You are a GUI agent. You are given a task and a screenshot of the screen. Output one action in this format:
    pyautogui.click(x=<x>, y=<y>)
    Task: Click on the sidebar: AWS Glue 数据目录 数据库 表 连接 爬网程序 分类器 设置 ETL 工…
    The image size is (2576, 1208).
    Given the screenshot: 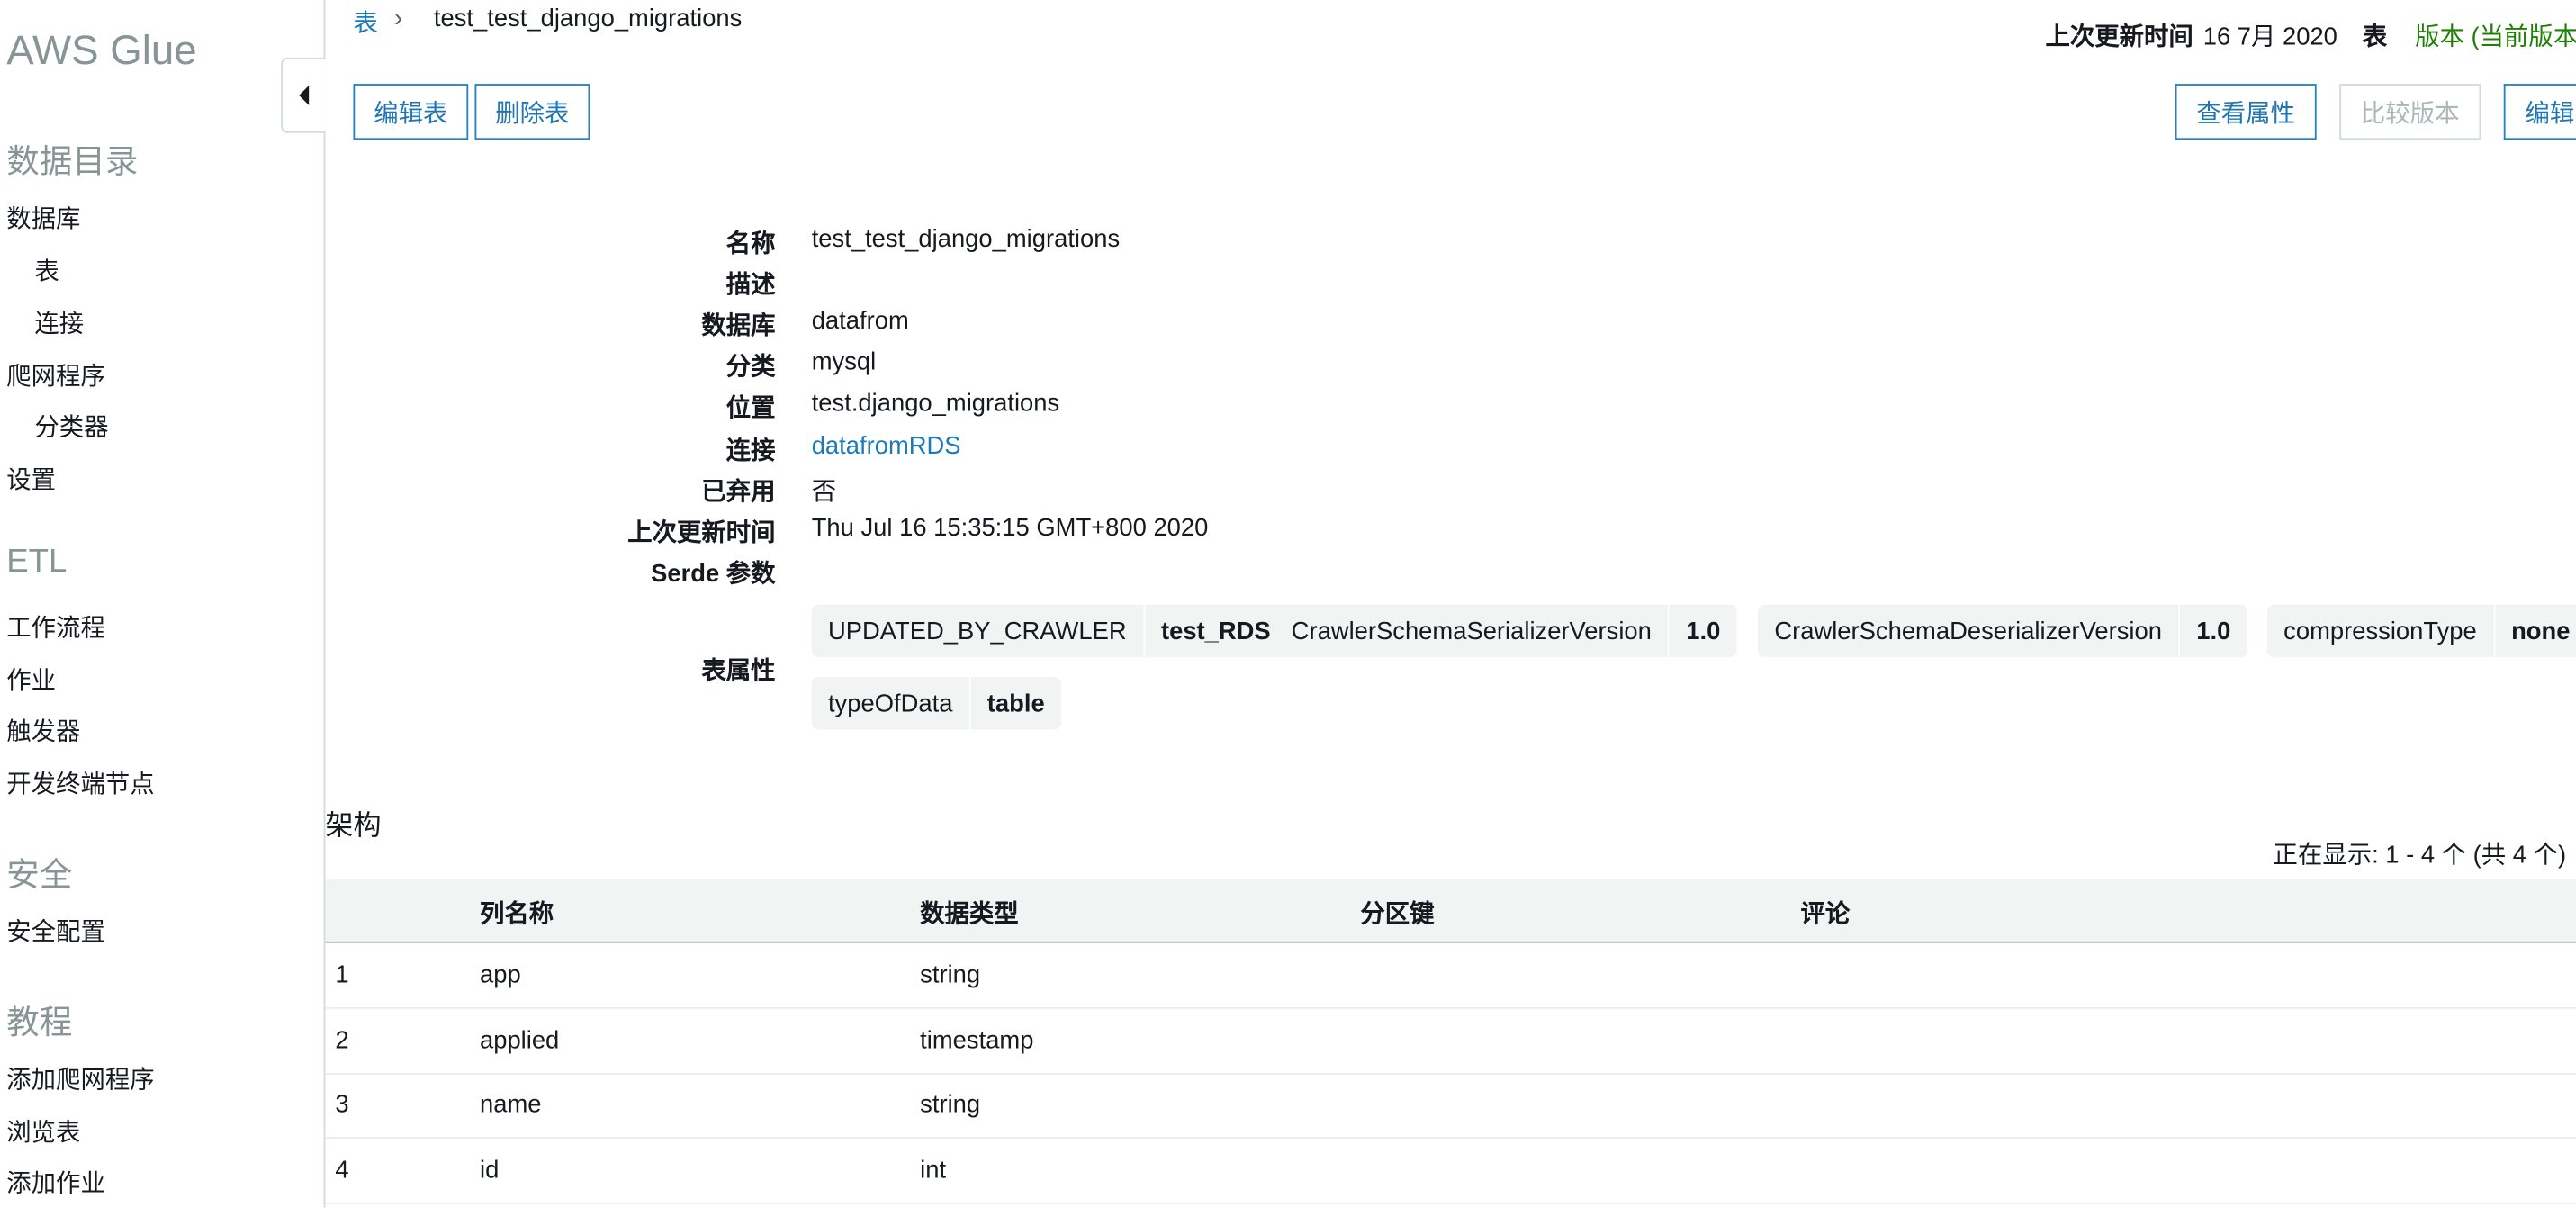 What is the action you would take?
    pyautogui.click(x=163, y=604)
    